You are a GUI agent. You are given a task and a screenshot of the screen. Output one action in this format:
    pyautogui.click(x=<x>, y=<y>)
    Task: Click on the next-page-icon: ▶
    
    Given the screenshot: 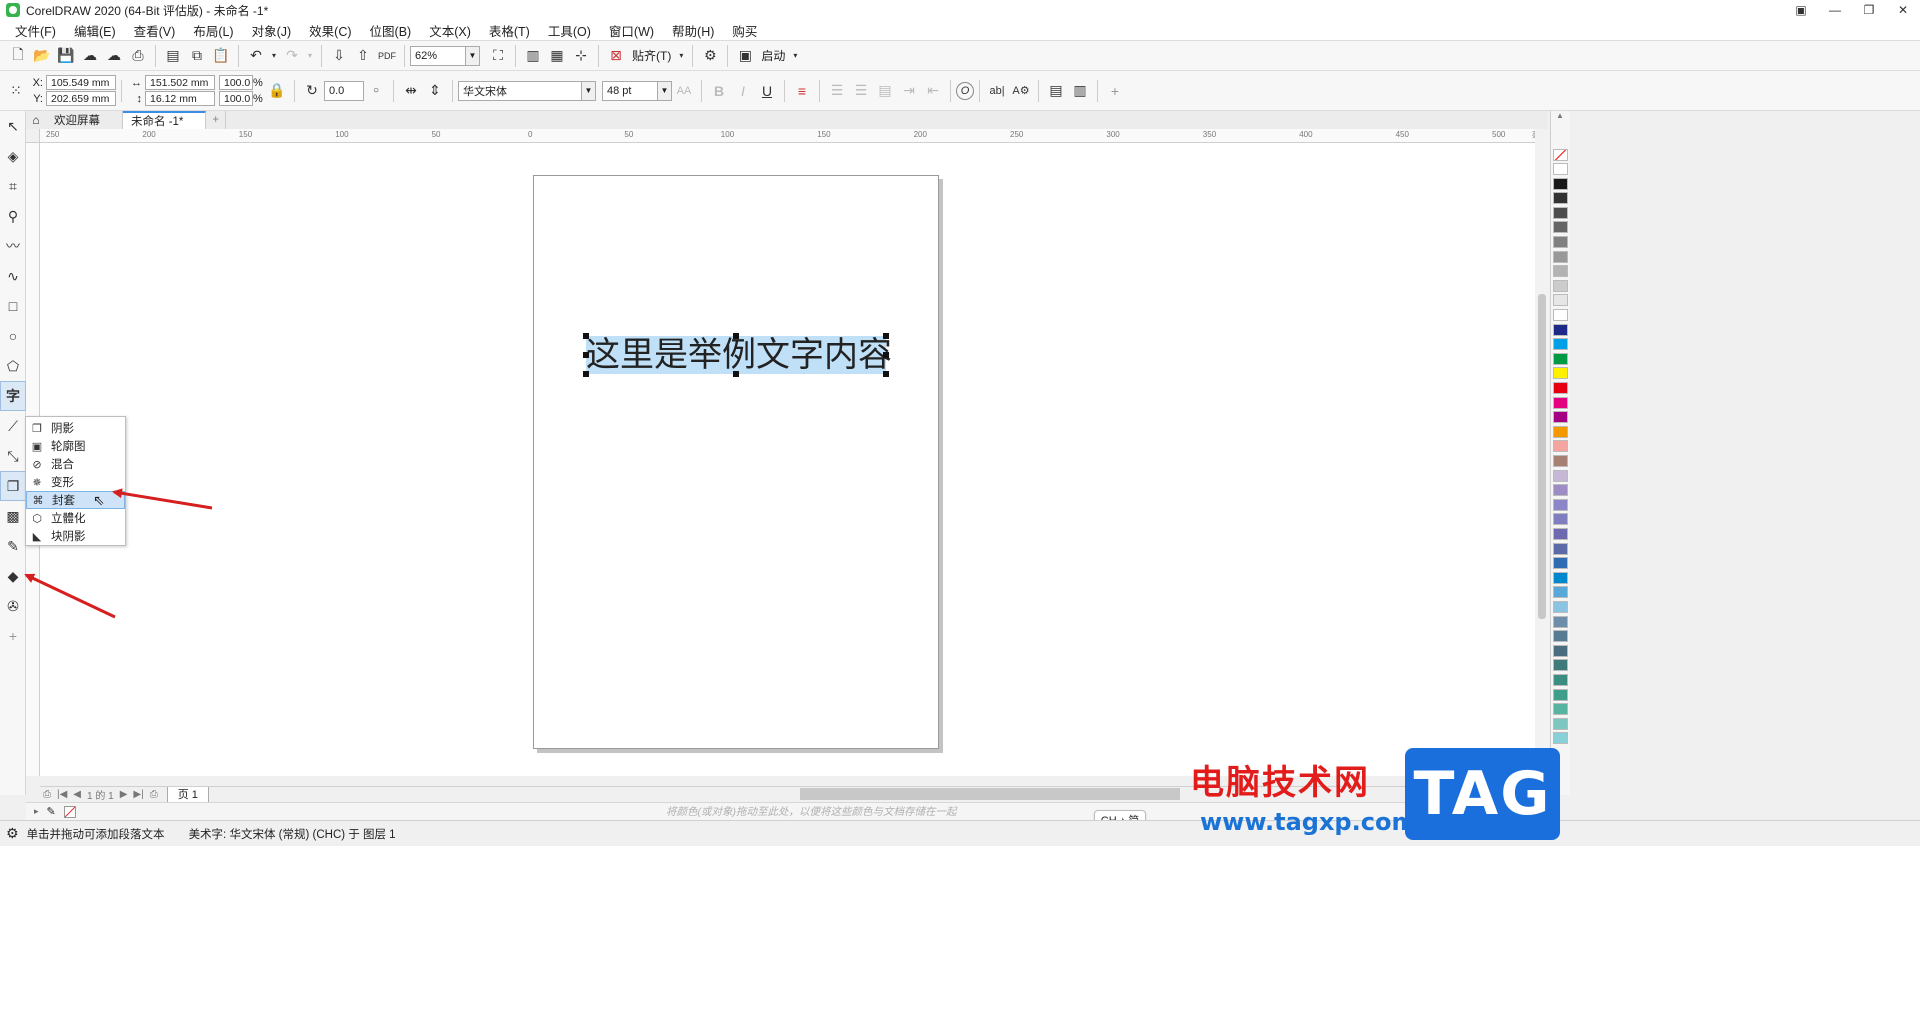 What is the action you would take?
    pyautogui.click(x=124, y=794)
    